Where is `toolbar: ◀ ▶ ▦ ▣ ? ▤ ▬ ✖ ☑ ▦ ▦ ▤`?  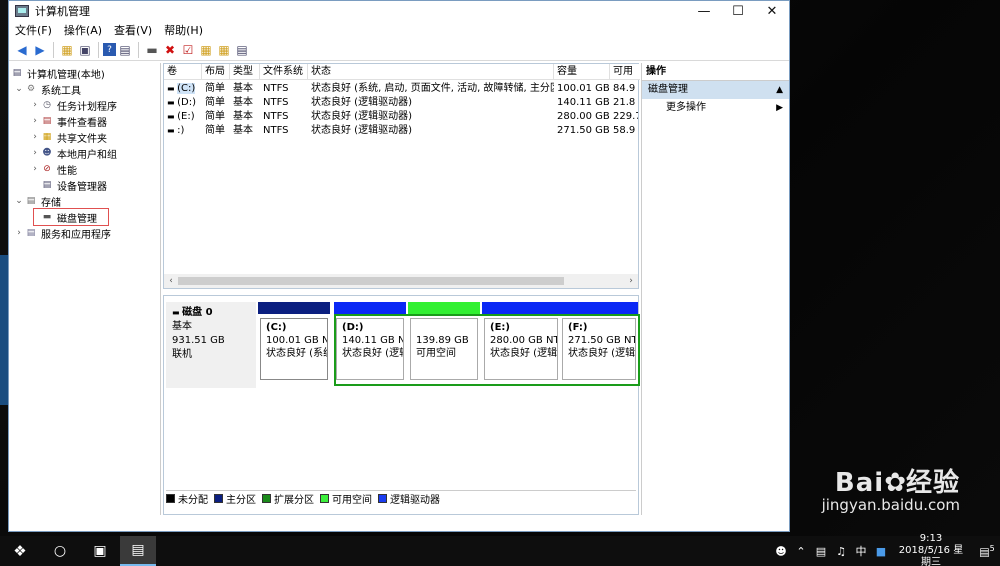
toolbar: ◀ ▶ ▦ ▣ ? ▤ ▬ ✖ ☑ ▦ ▦ ▤ is located at coordinates (399, 50).